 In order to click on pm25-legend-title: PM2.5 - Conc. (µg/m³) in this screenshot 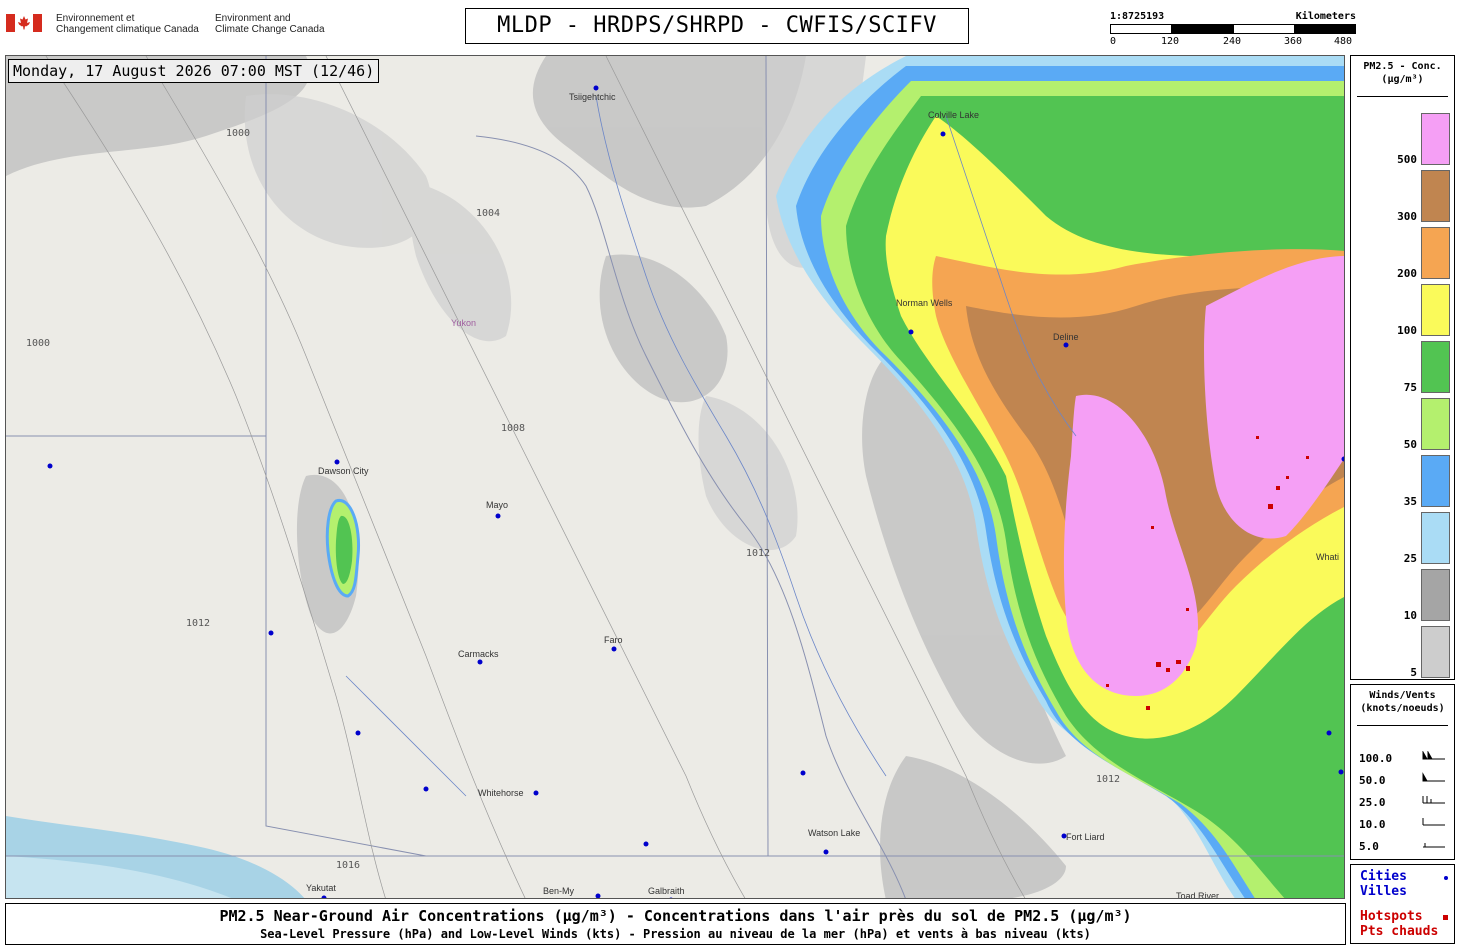, I will do `click(1402, 73)`.